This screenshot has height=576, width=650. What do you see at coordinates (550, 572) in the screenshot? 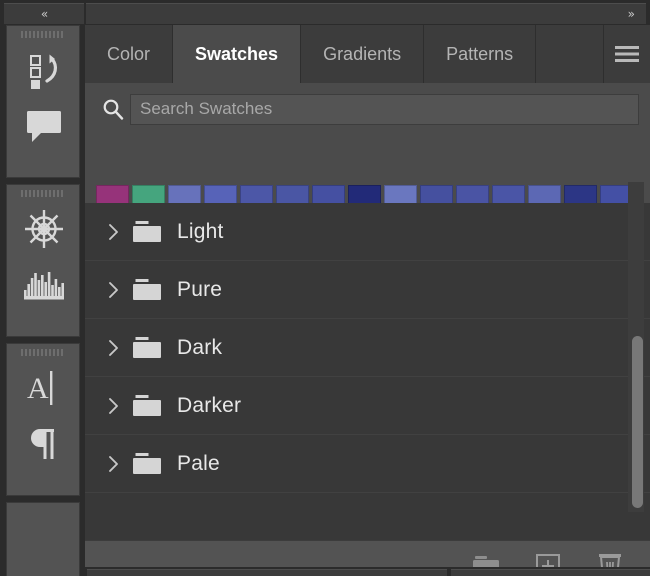
I see `bottom-panel-right` at bounding box center [550, 572].